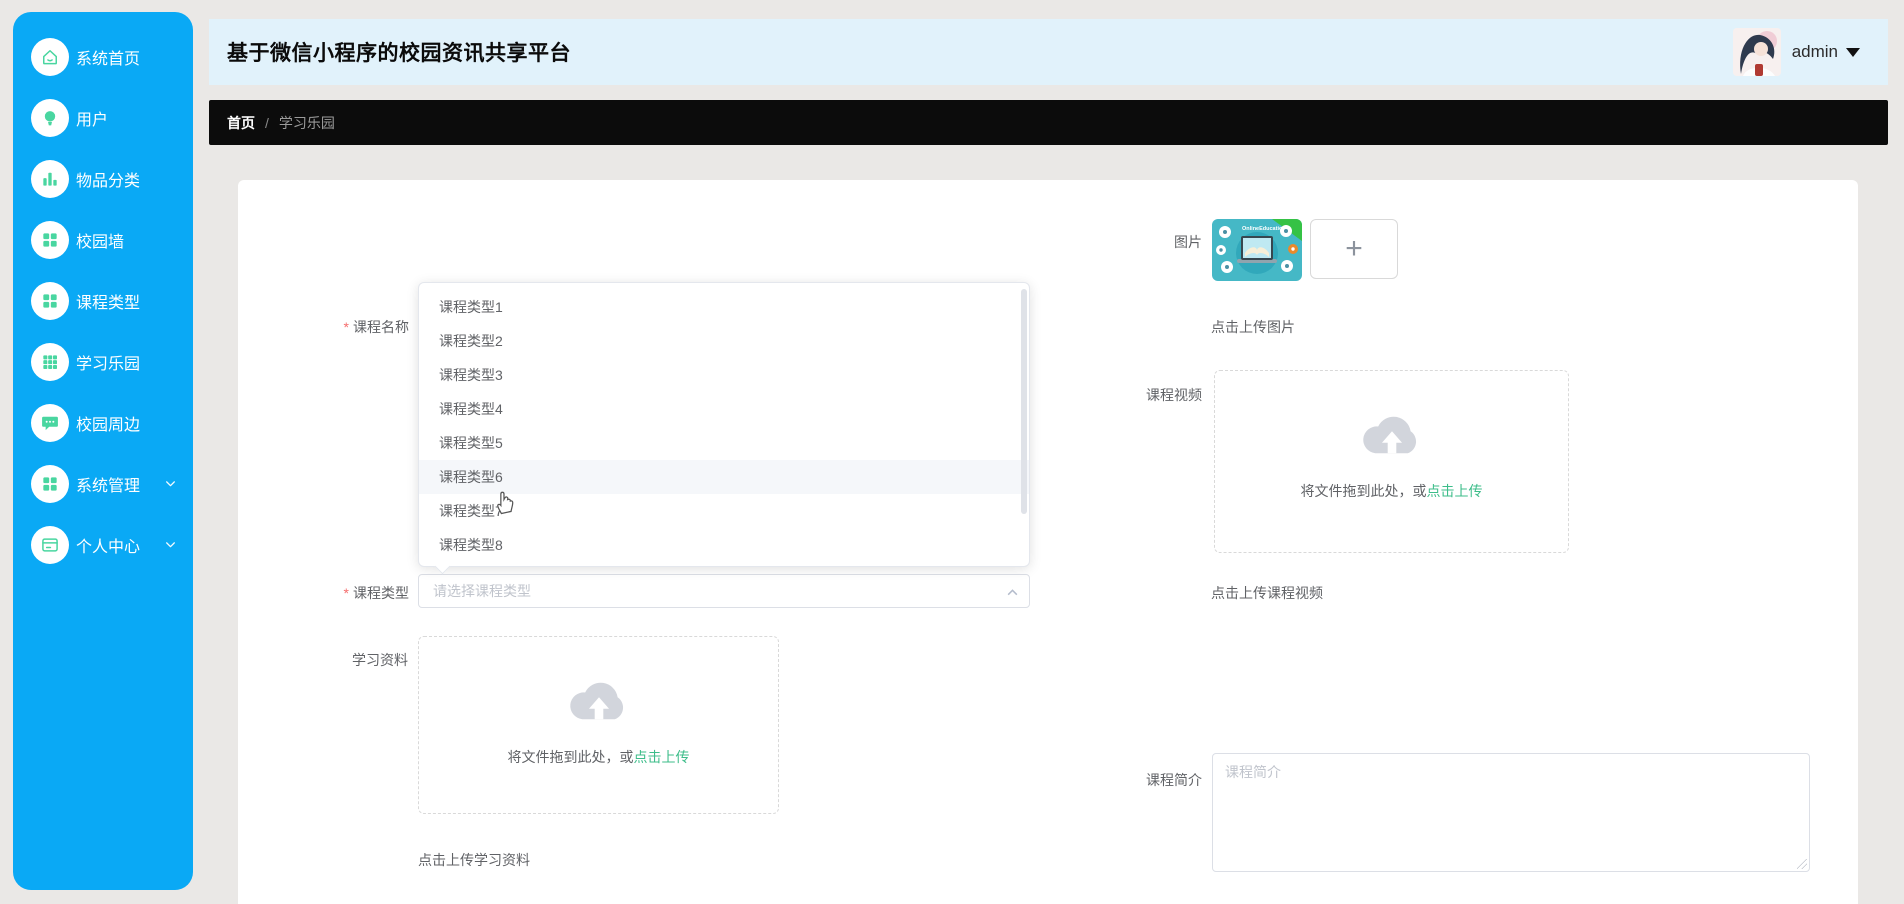 Image resolution: width=1904 pixels, height=904 pixels. I want to click on user-menu: admin, so click(1796, 52).